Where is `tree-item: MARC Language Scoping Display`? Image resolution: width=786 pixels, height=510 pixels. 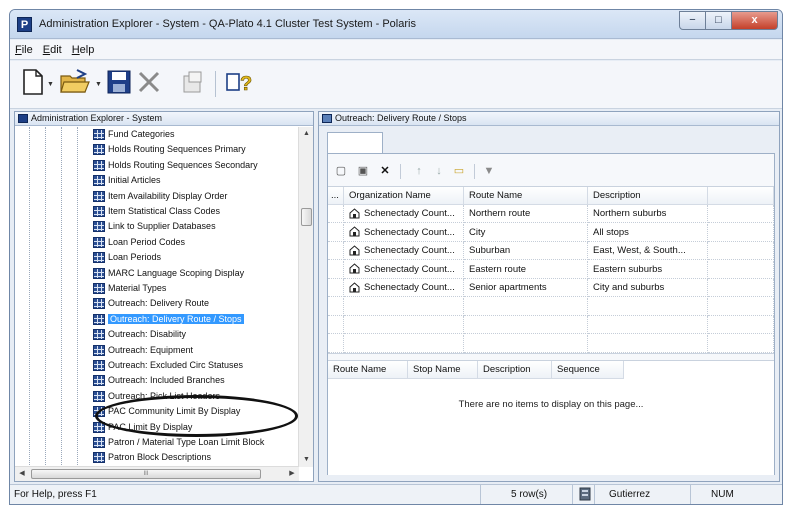
tree-item: MARC Language Scoping Display is located at coordinates (168, 274).